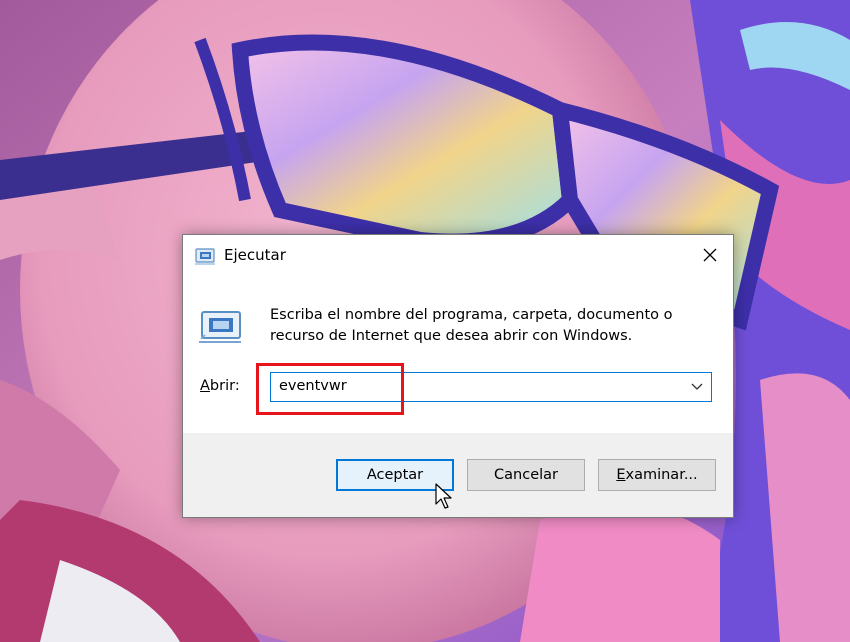 The image size is (850, 642). I want to click on dropdown-button, so click(697, 387).